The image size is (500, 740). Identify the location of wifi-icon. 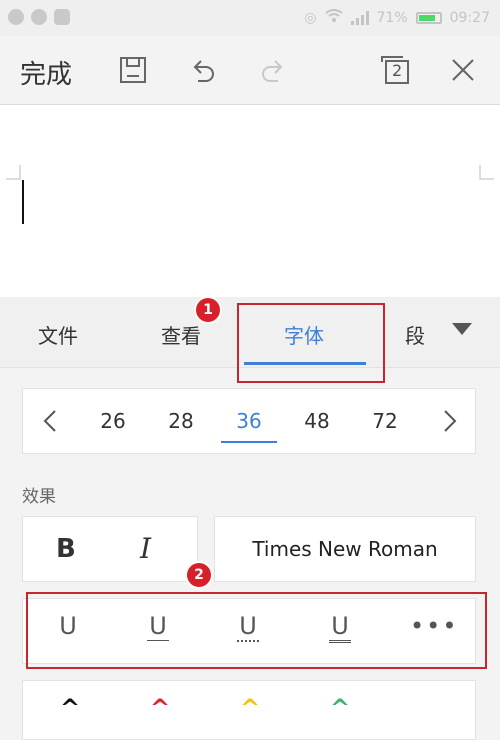
(333, 18).